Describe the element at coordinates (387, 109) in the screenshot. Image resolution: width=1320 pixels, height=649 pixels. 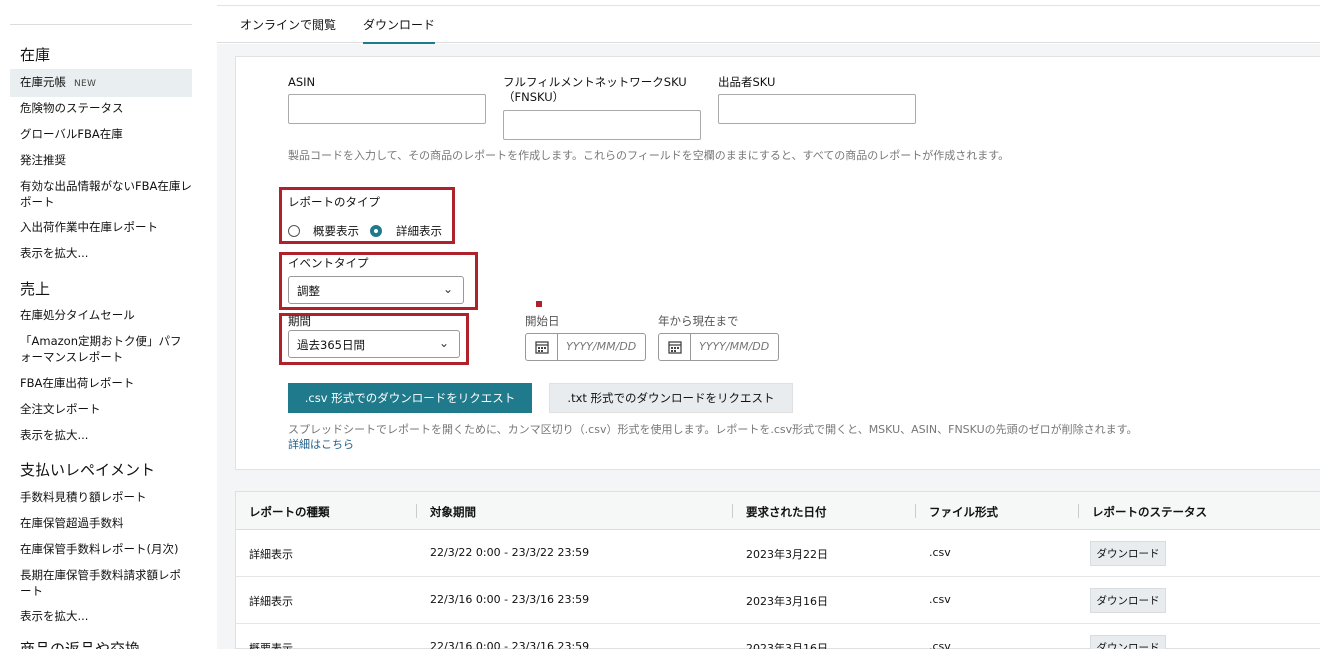
I see `asin-input` at that location.